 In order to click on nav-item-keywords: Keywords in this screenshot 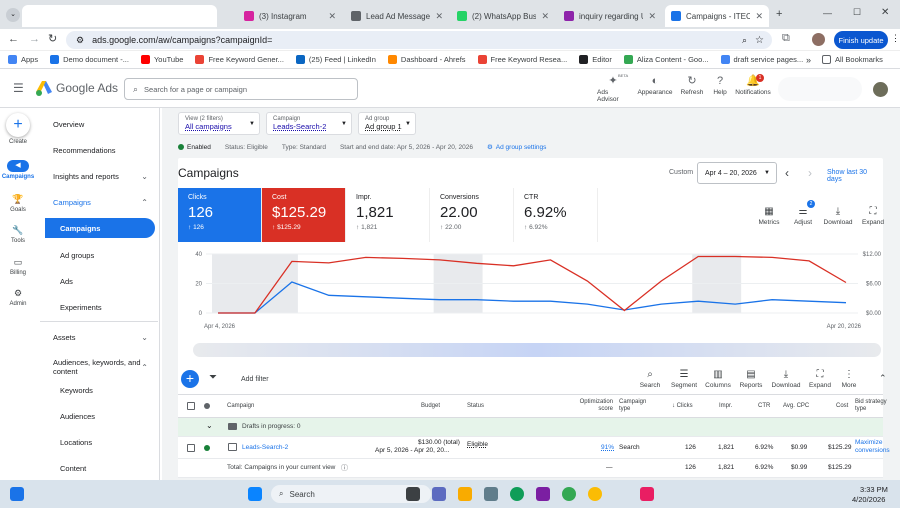, I will do `click(99, 390)`.